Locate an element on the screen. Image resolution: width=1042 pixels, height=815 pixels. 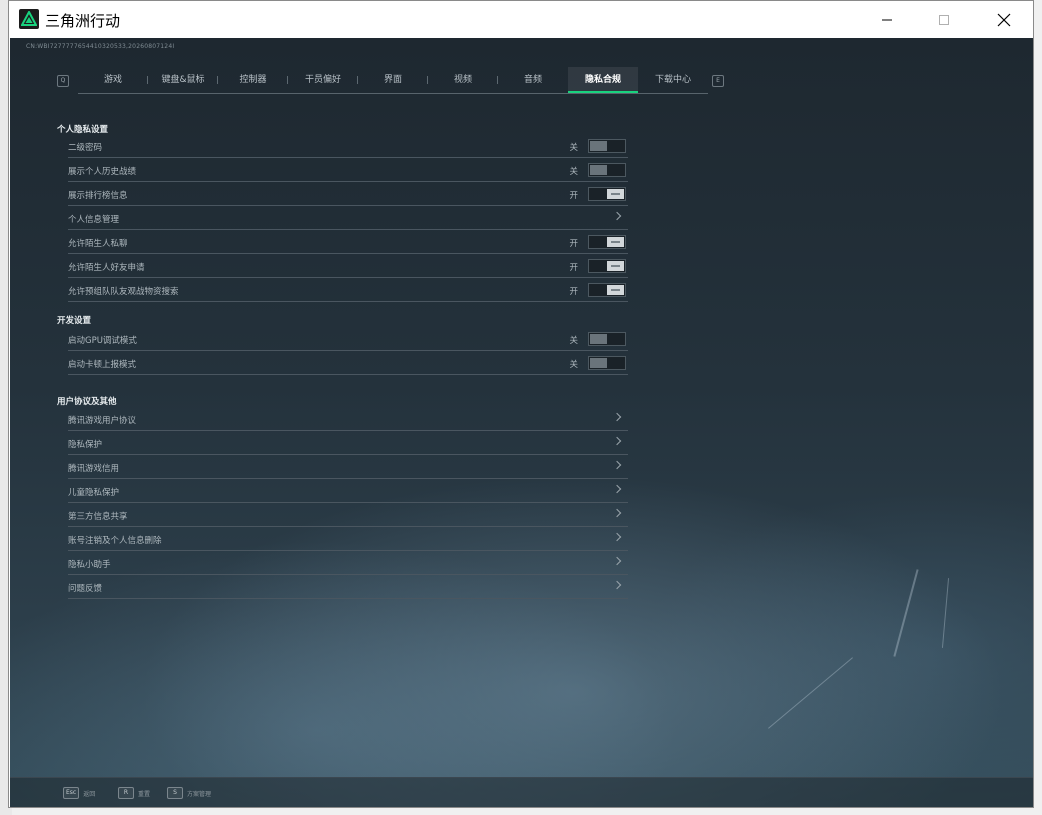
setting-label: 隐私保护 is located at coordinates (85, 445).